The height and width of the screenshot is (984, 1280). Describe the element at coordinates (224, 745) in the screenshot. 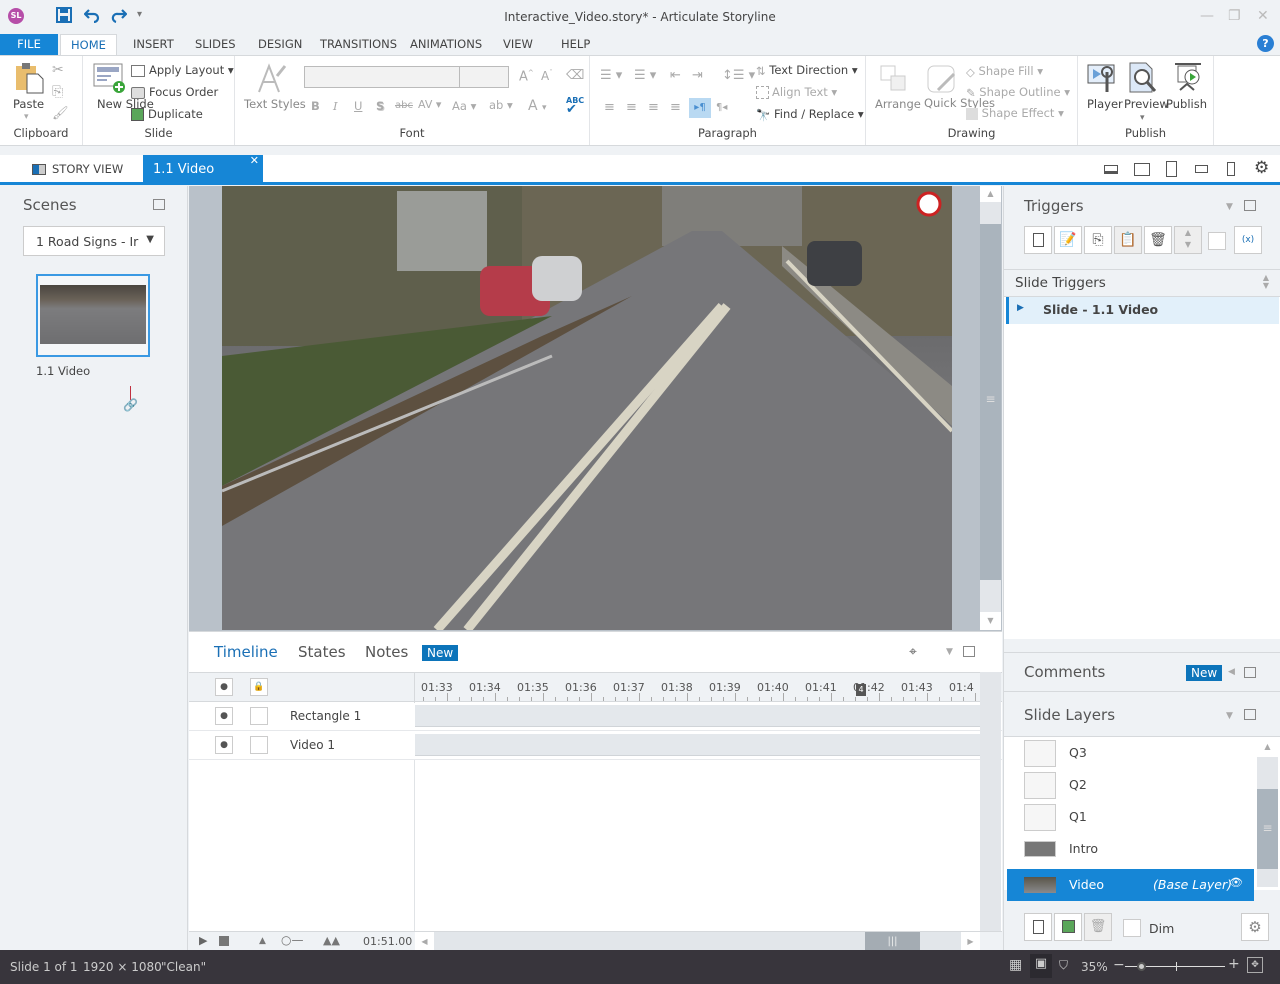

I see `eye-icon: ●` at that location.